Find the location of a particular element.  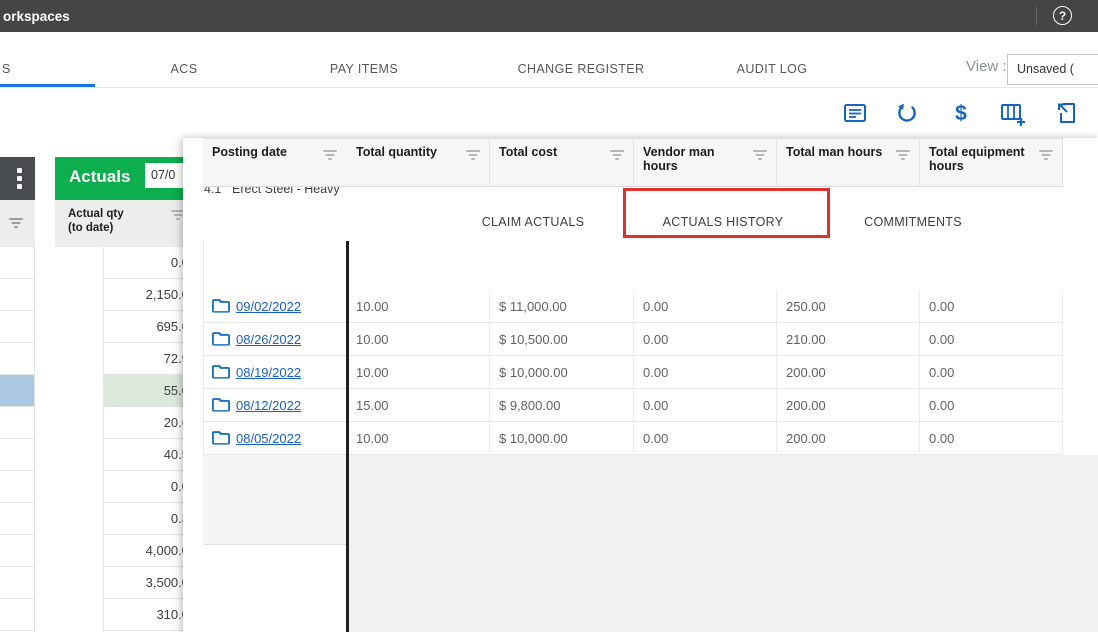

overlay-tab-claim-actuals: CLAIM ACTUALS is located at coordinates (533, 222).